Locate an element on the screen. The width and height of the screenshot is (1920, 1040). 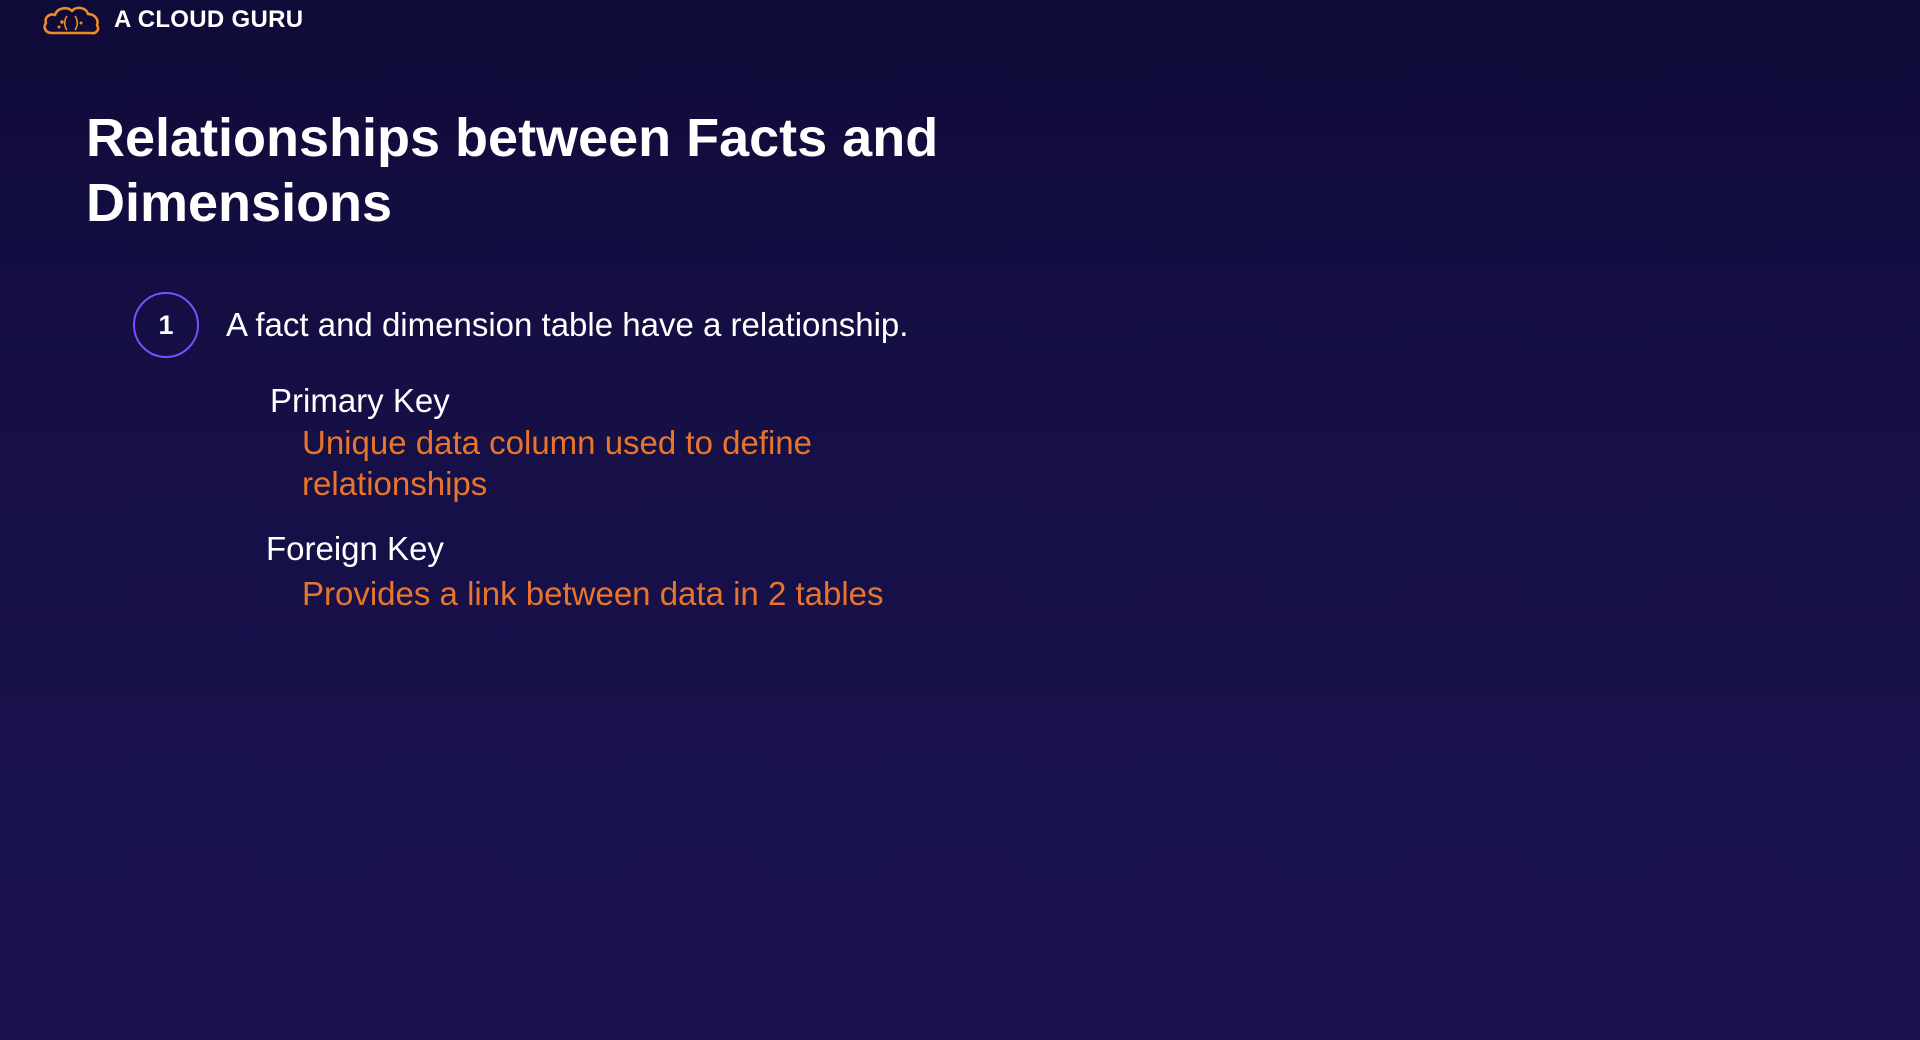
point-number-badge: 1 is located at coordinates (166, 325).